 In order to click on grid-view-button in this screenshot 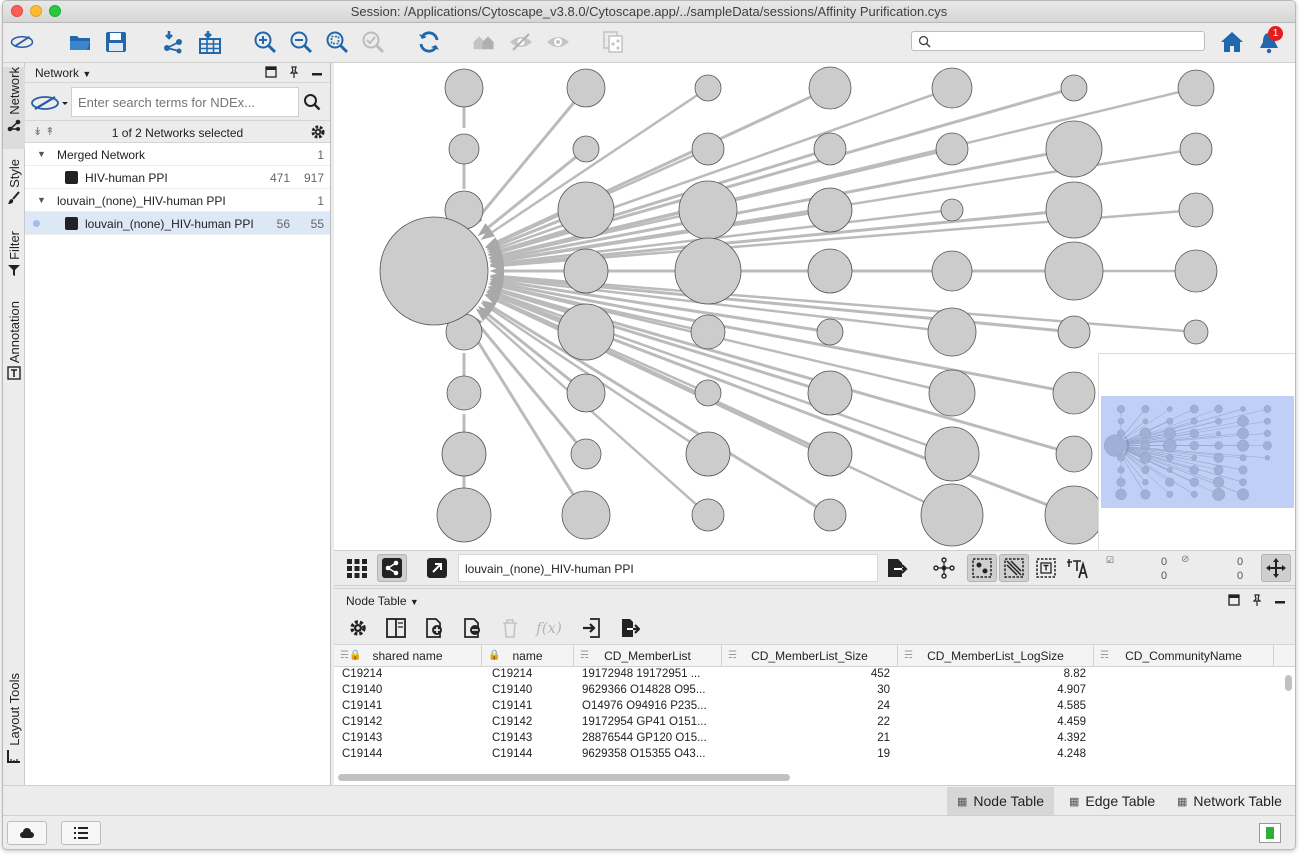, I will do `click(357, 568)`.